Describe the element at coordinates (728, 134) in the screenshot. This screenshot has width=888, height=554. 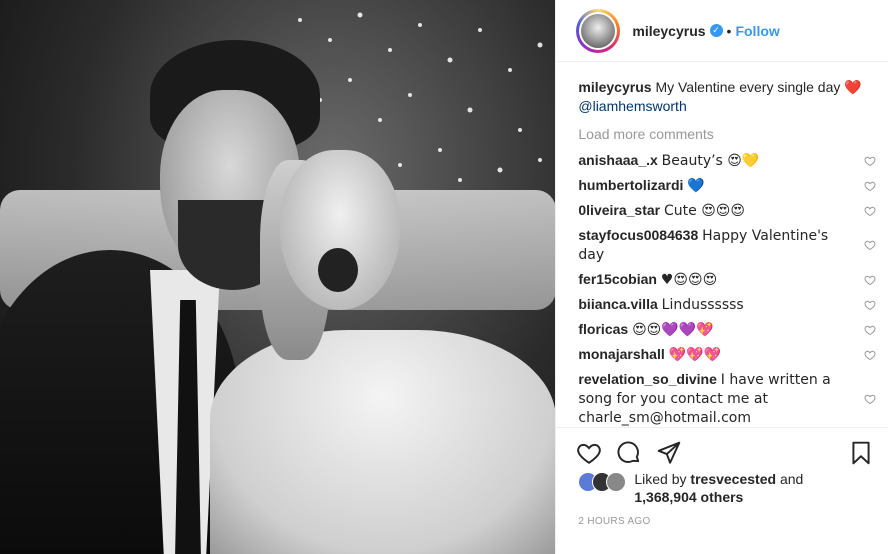
I see `load-more-comments-link: Load more comments` at that location.